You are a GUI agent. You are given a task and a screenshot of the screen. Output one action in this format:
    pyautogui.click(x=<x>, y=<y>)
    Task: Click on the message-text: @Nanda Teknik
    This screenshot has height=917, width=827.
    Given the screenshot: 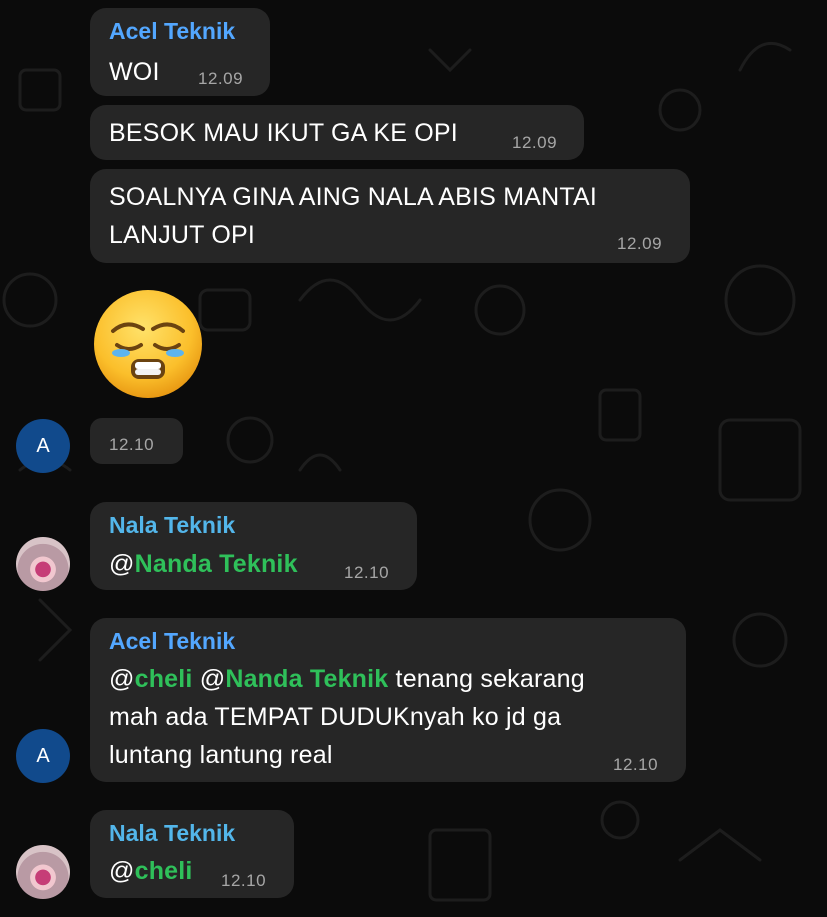 What is the action you would take?
    pyautogui.click(x=203, y=564)
    